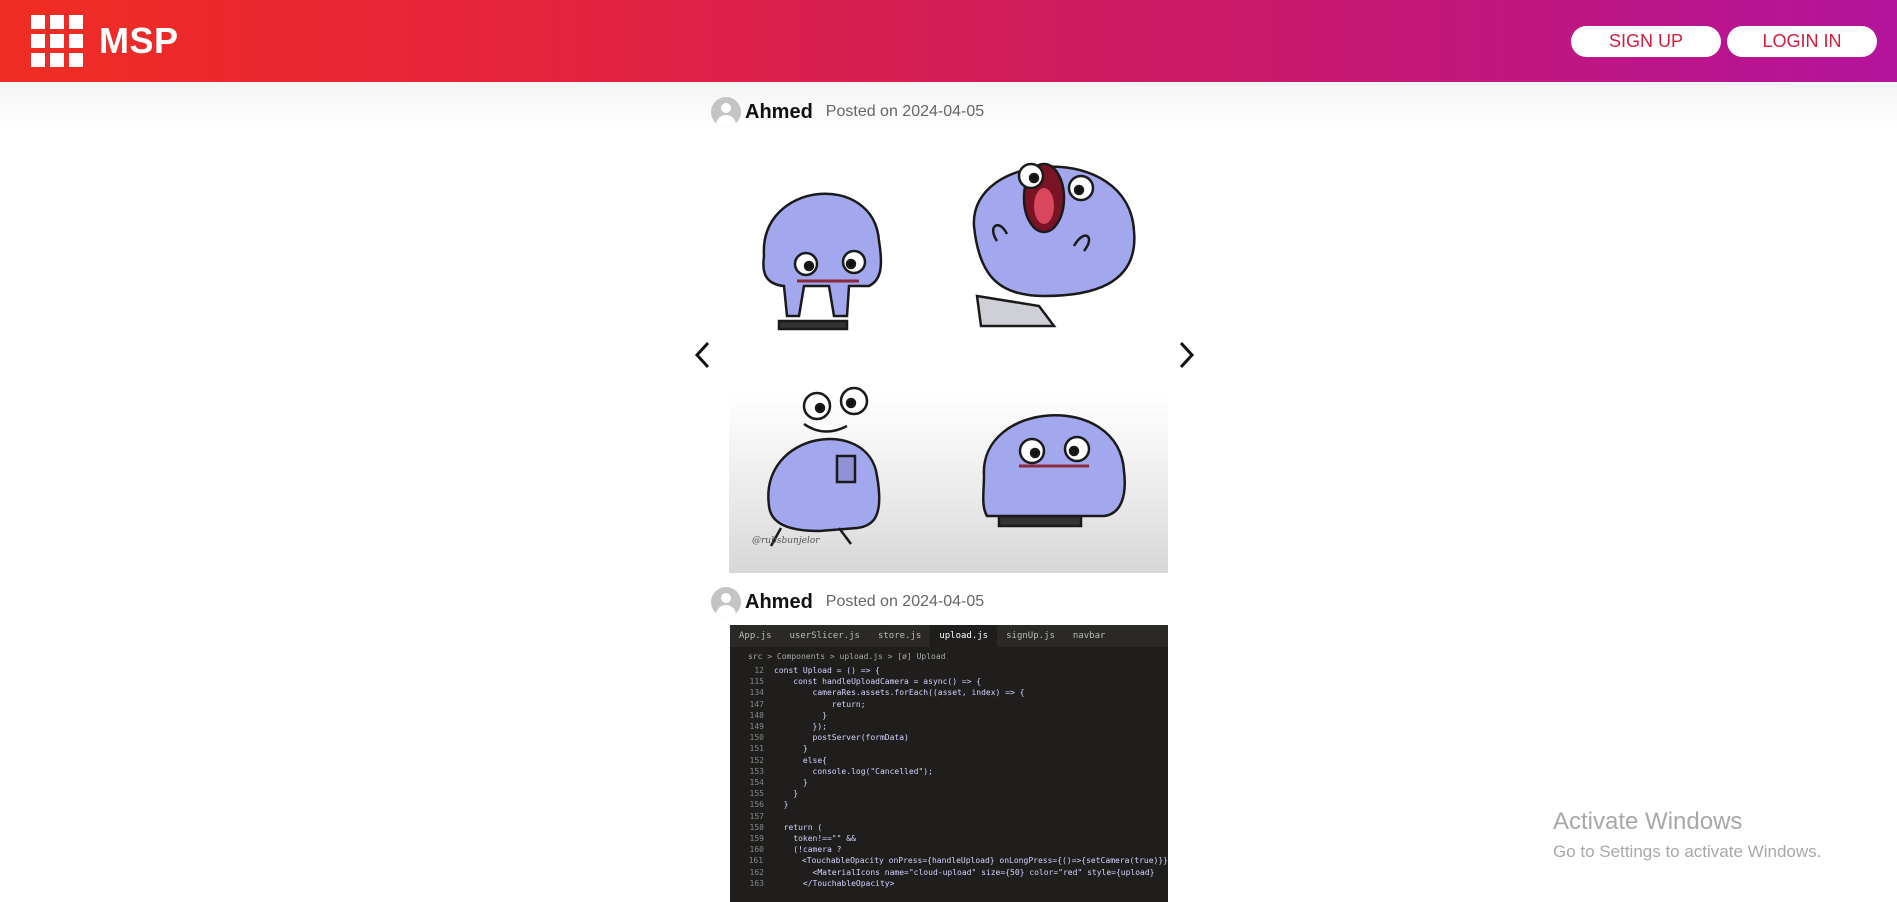 Image resolution: width=1897 pixels, height=902 pixels. I want to click on line-code: else{, so click(800, 760).